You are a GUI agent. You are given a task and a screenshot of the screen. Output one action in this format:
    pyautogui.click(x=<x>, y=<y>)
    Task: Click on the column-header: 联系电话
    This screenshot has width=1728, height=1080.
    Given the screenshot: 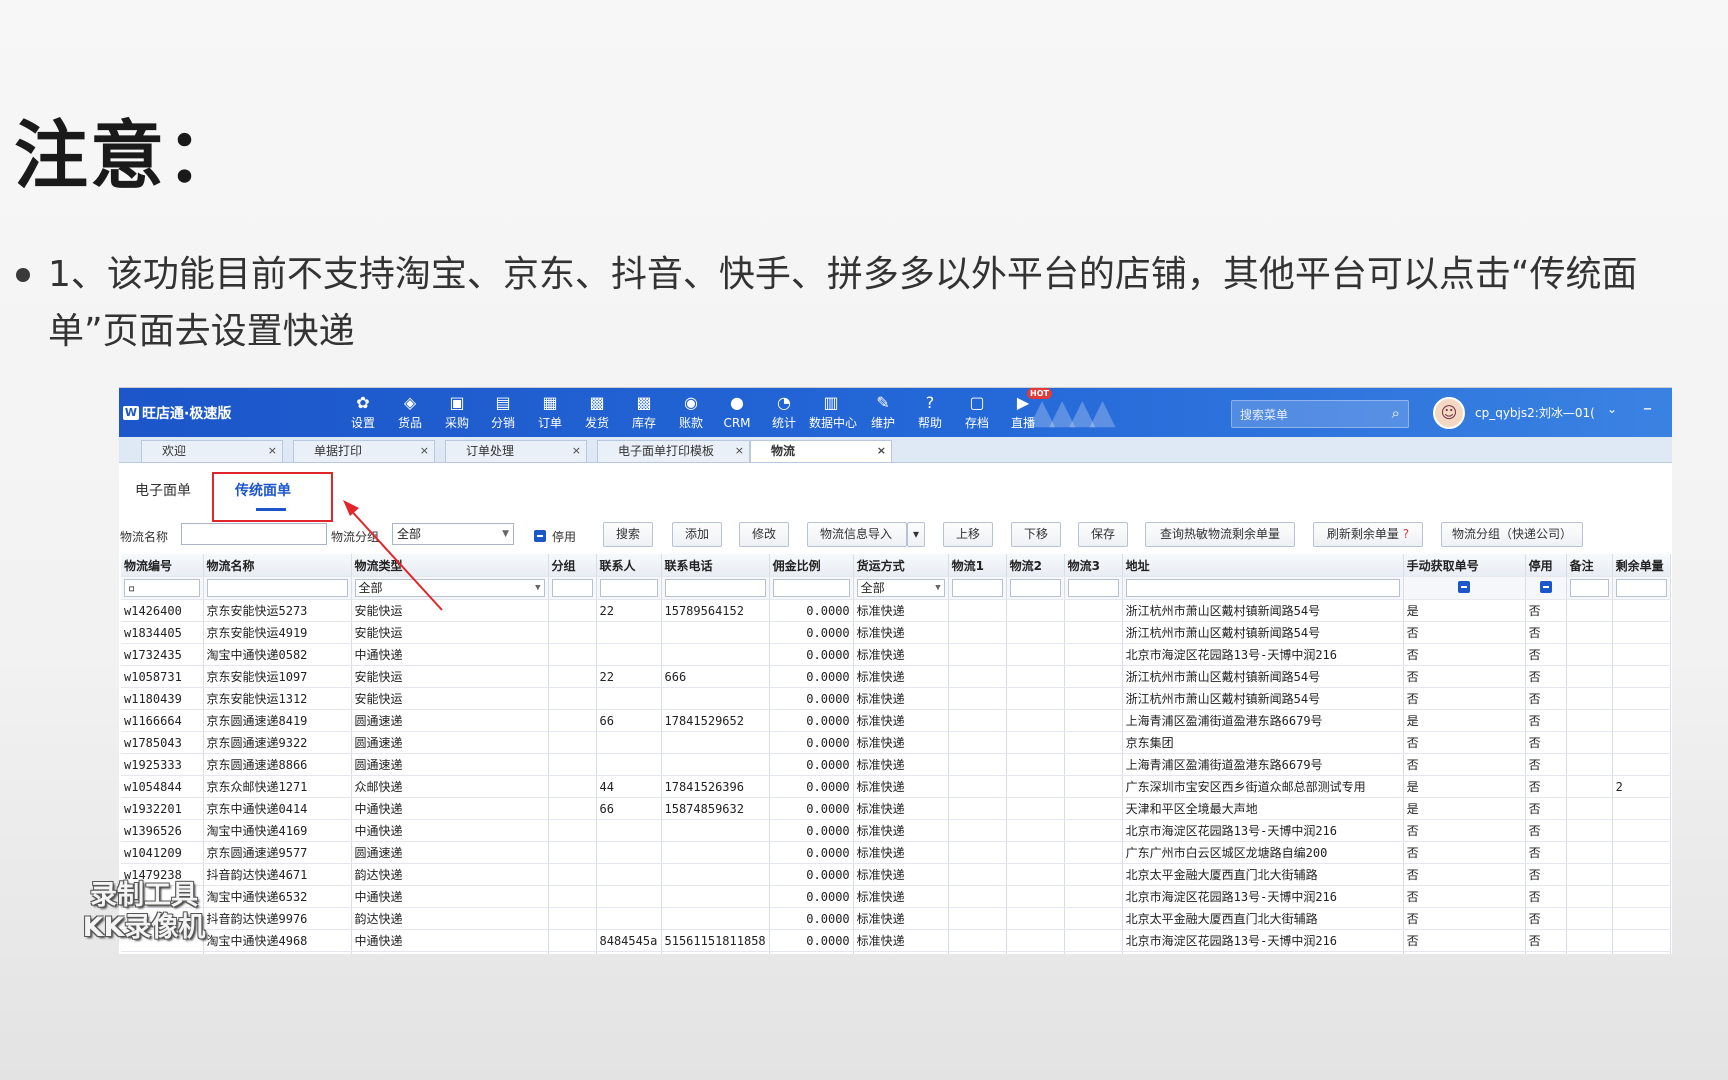 What is the action you would take?
    pyautogui.click(x=715, y=565)
    